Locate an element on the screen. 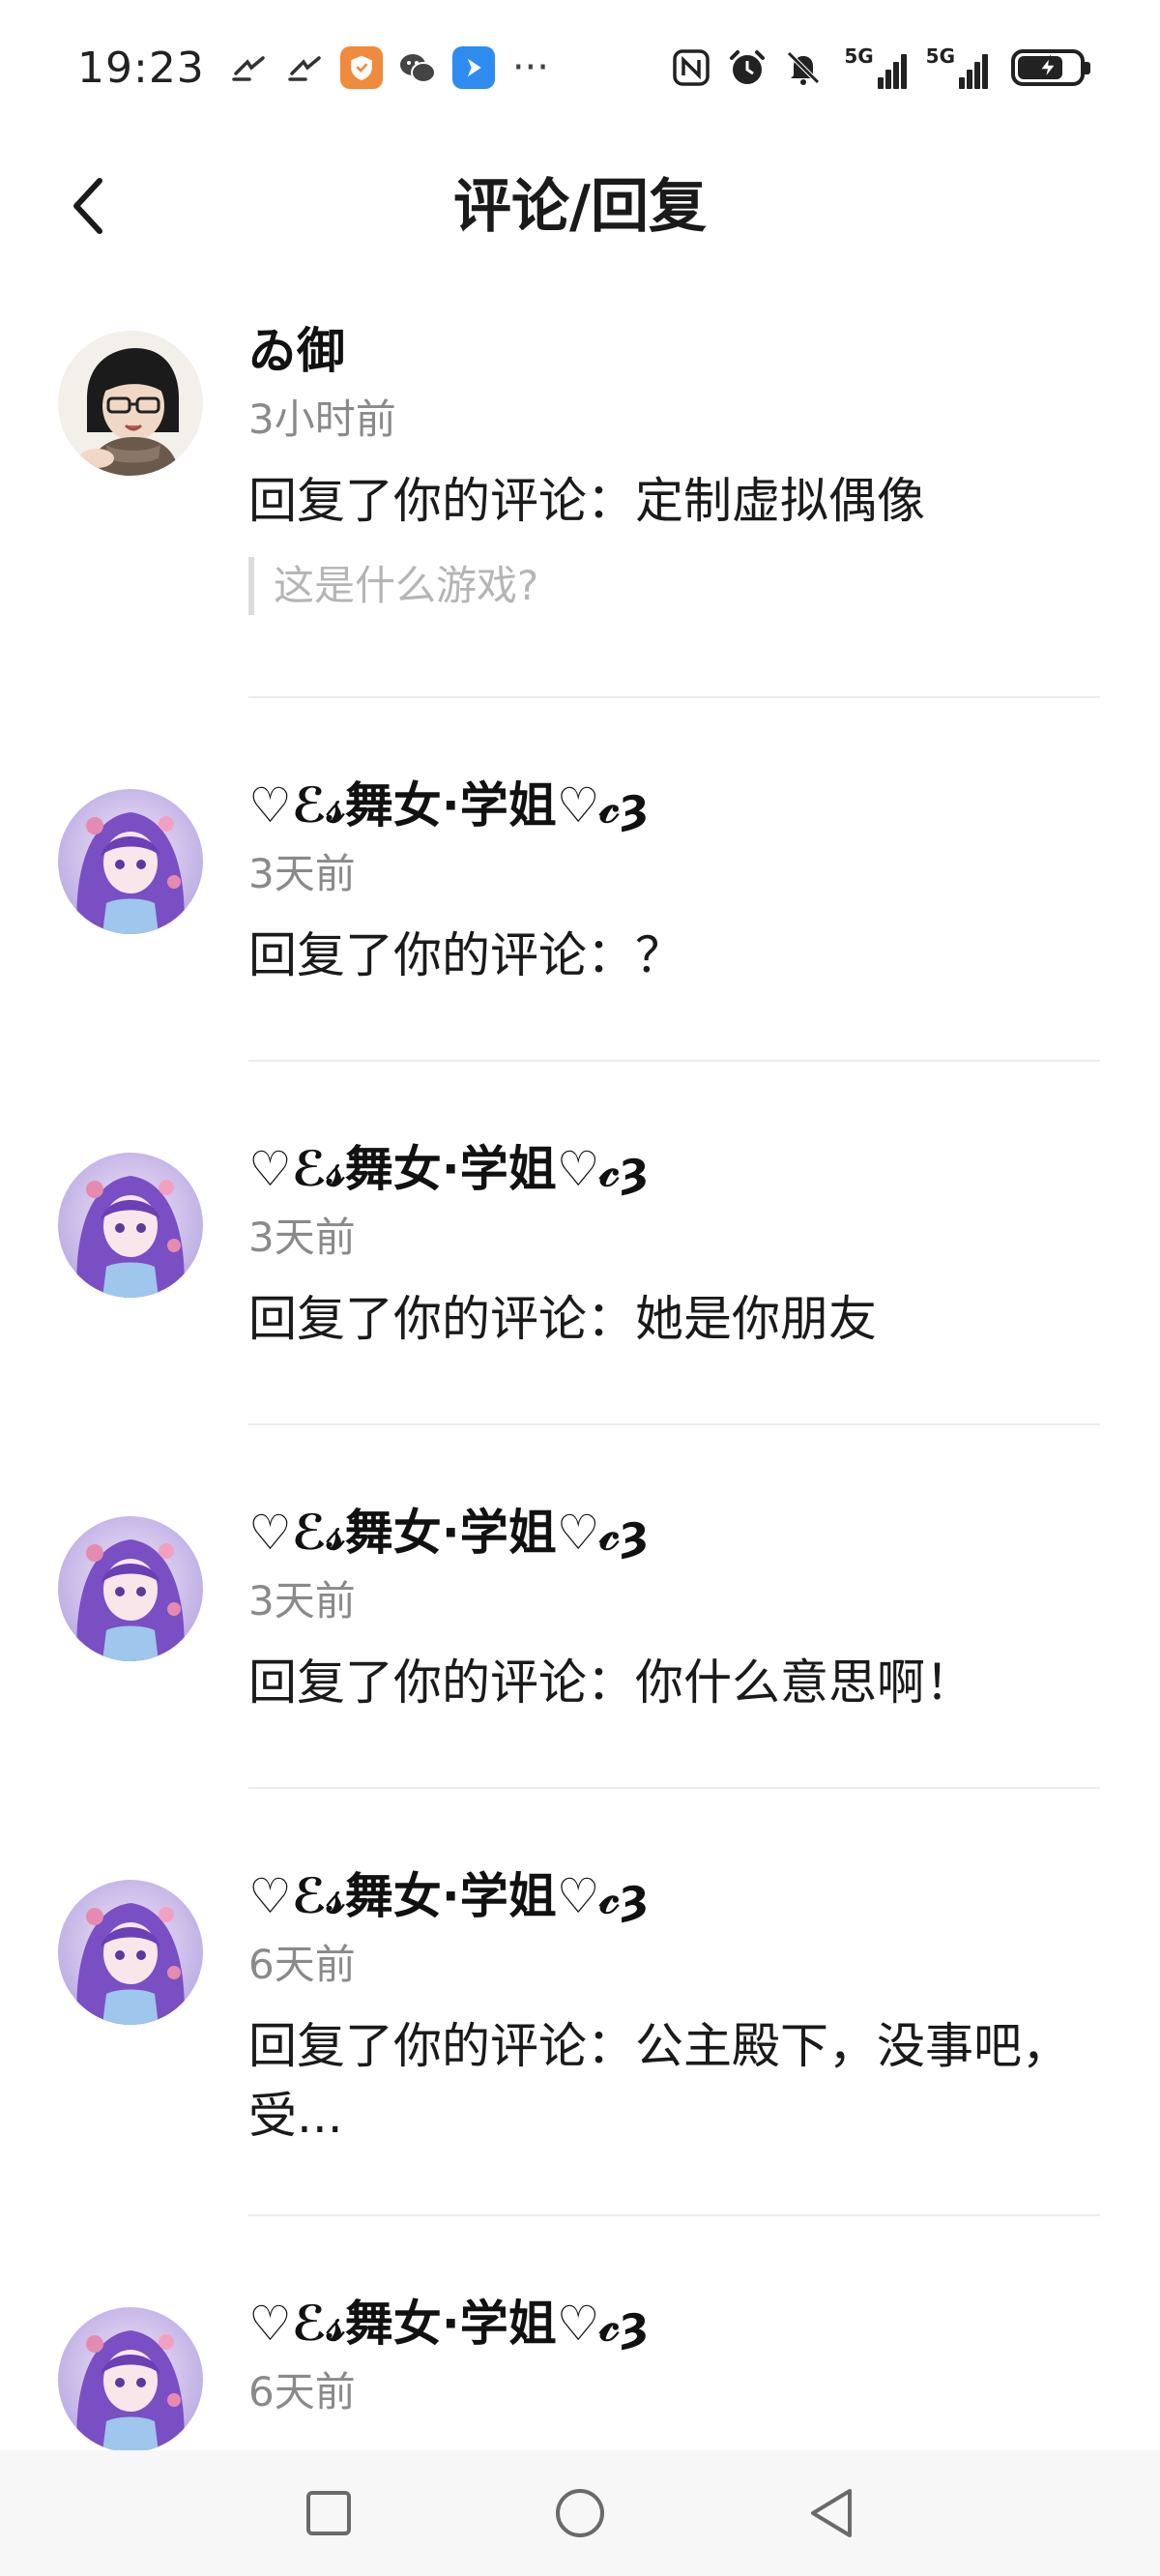 This screenshot has height=2576, width=1160. home-circle-icon is located at coordinates (580, 2513).